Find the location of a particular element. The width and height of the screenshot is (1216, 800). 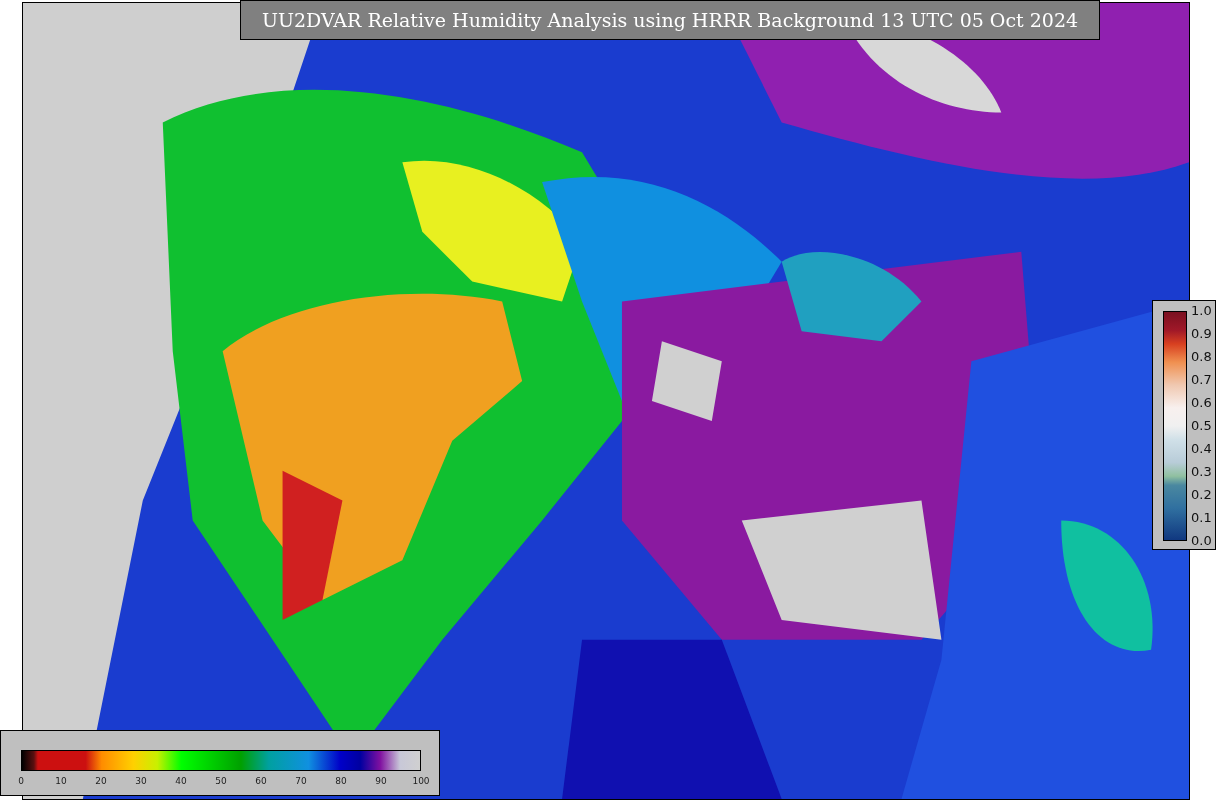

colorbar-tick-label: 0.7 is located at coordinates (1201, 380).